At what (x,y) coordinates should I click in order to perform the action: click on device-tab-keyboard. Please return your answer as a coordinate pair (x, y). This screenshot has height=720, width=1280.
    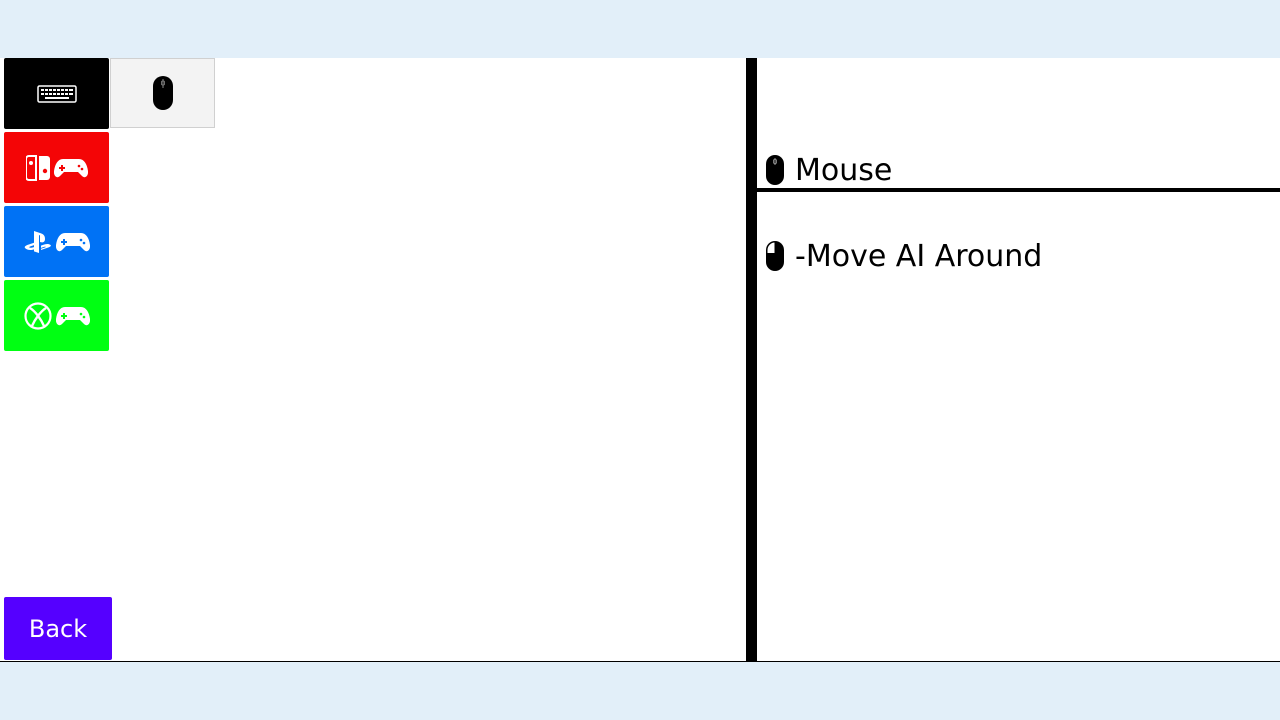
    Looking at the image, I should click on (56, 93).